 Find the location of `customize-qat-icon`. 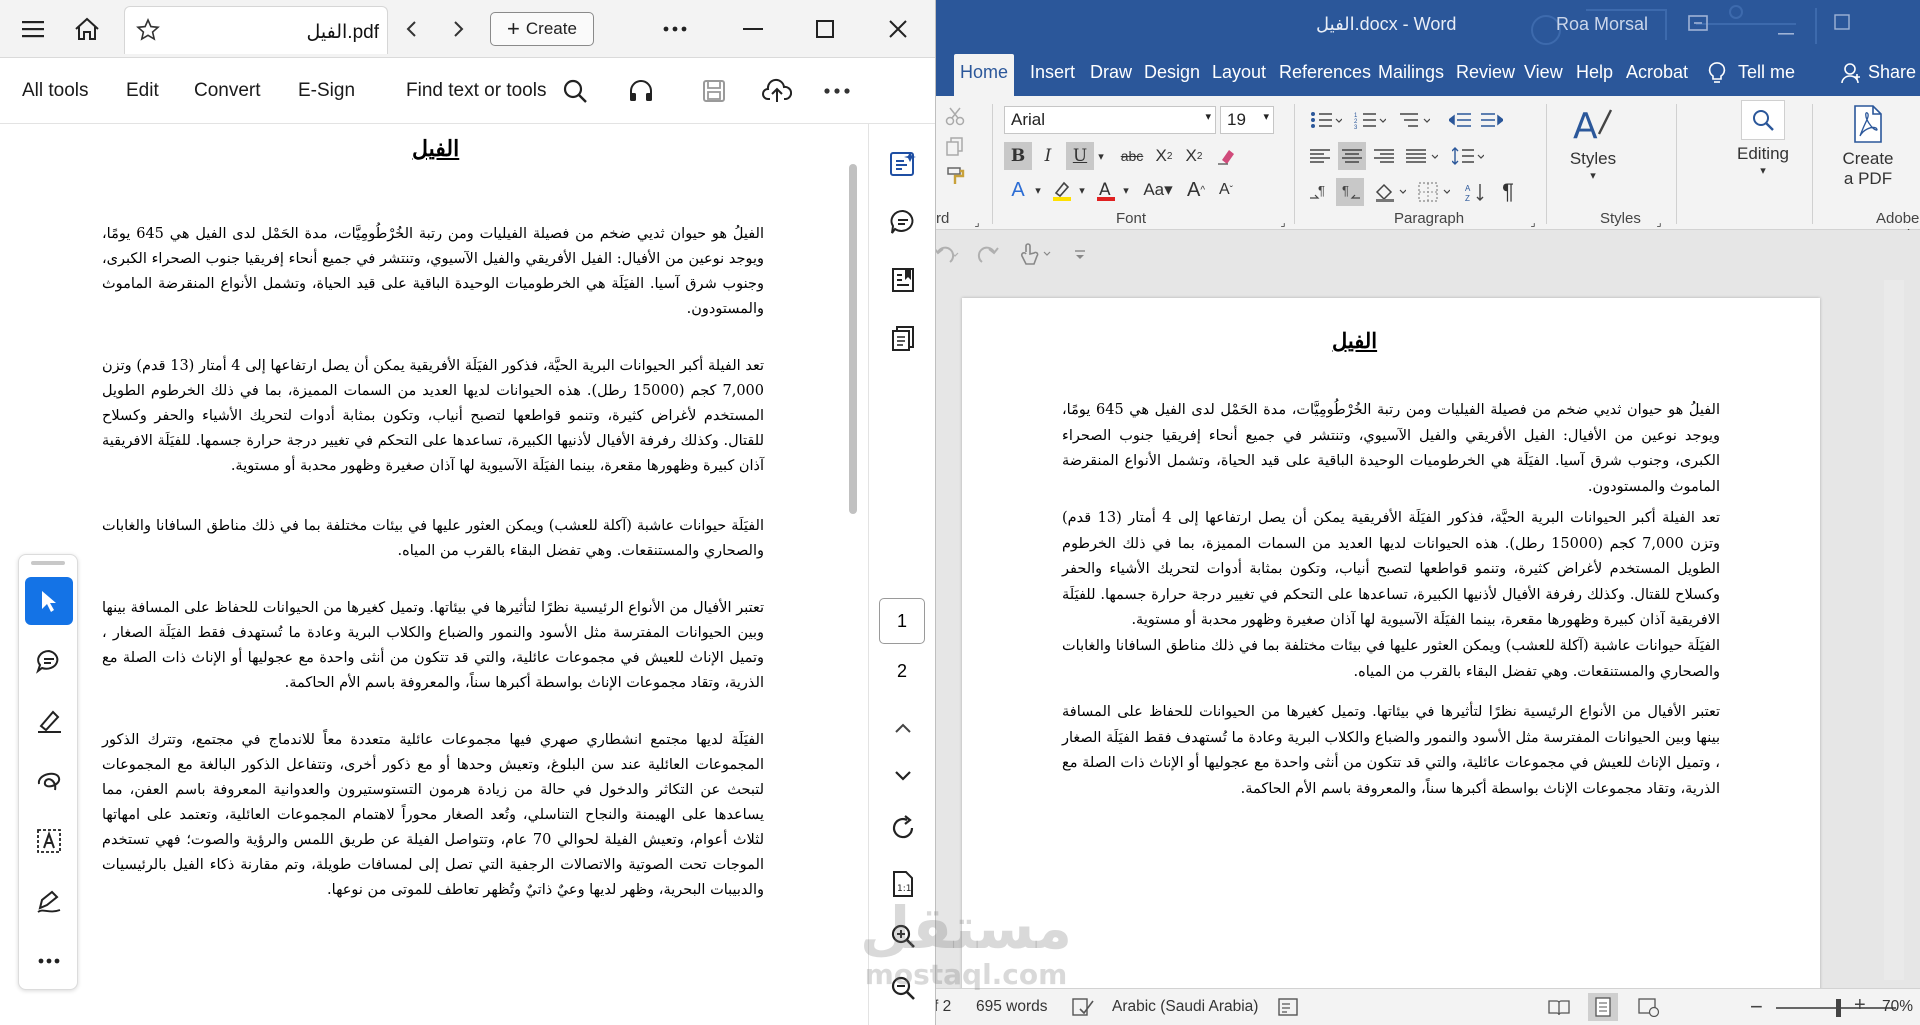

customize-qat-icon is located at coordinates (1080, 257).